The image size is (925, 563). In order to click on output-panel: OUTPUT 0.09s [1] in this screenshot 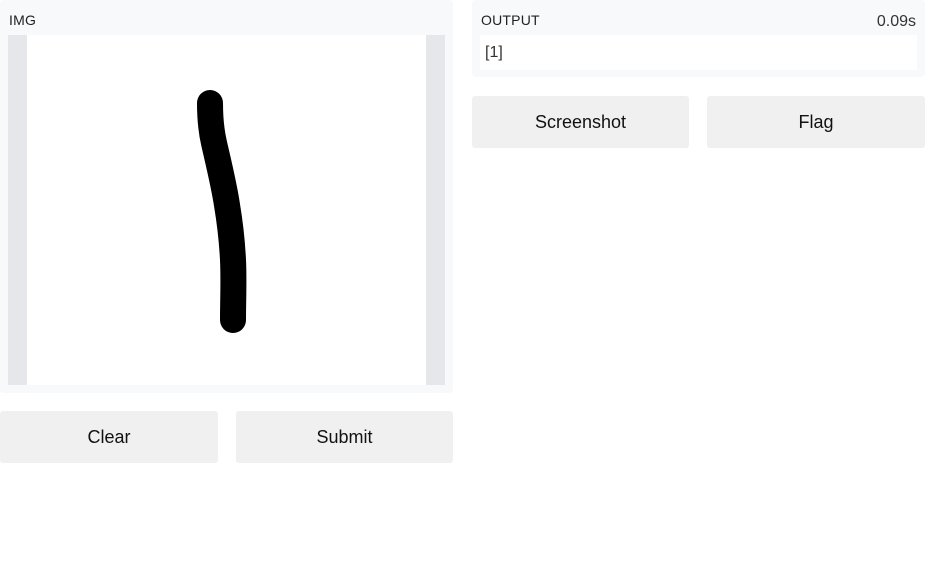, I will do `click(698, 38)`.